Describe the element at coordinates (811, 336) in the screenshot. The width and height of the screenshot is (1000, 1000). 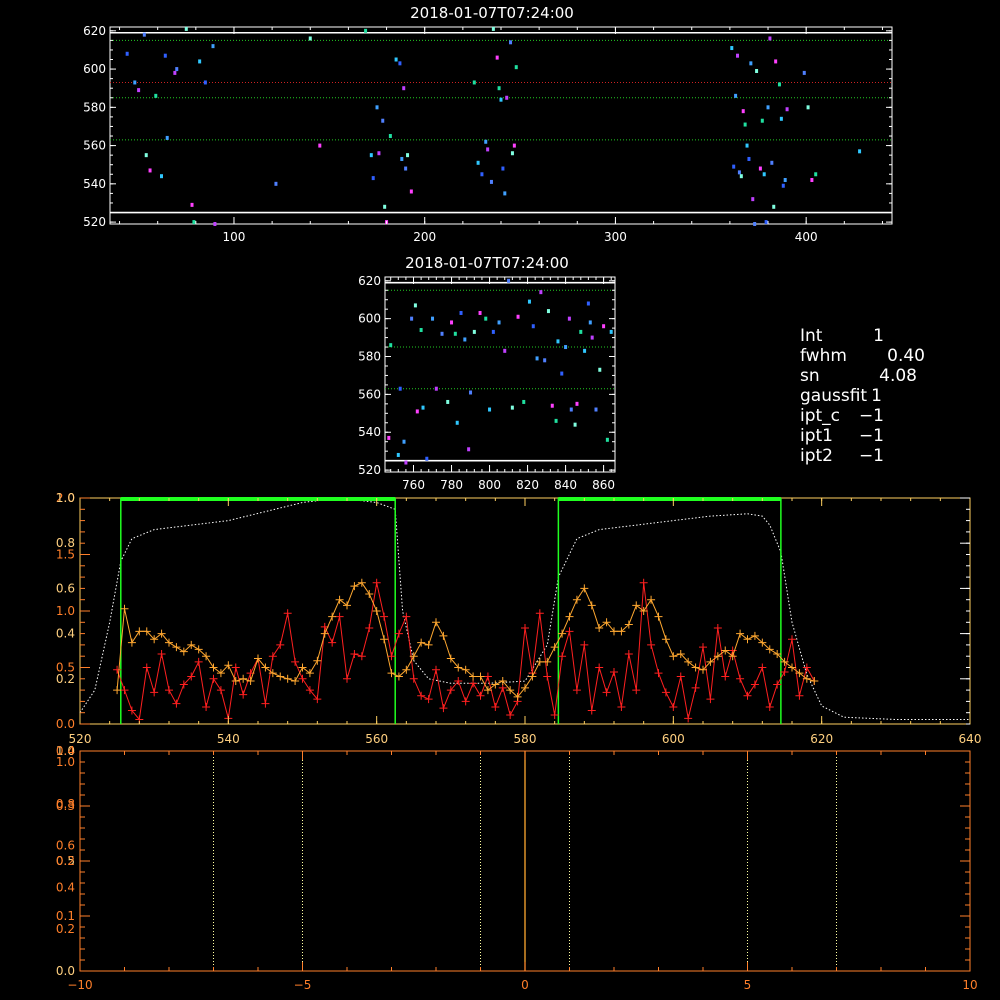
I see `info-label-int: Int` at that location.